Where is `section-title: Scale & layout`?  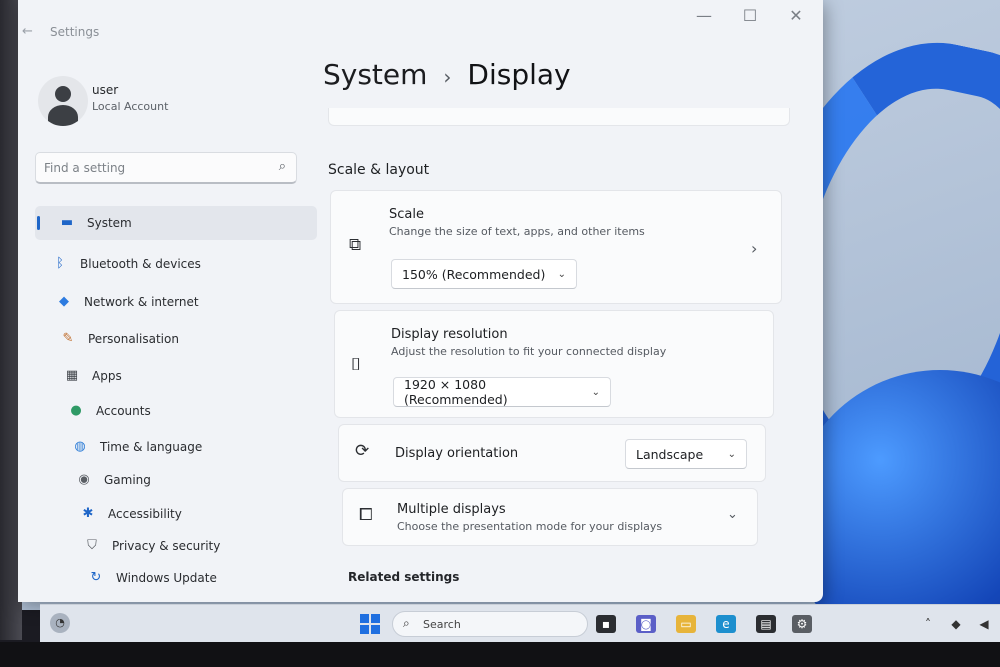 section-title: Scale & layout is located at coordinates (379, 170).